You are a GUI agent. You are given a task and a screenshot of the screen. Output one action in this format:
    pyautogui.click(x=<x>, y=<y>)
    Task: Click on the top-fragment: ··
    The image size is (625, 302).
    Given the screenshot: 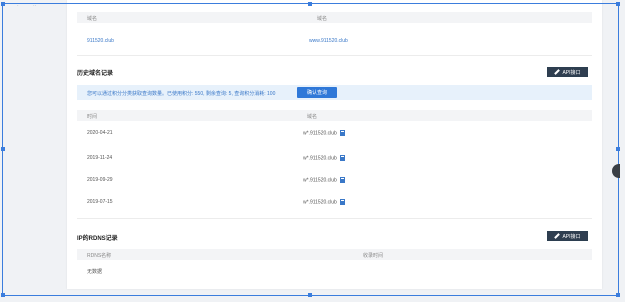 What is the action you would take?
    pyautogui.click(x=35, y=6)
    